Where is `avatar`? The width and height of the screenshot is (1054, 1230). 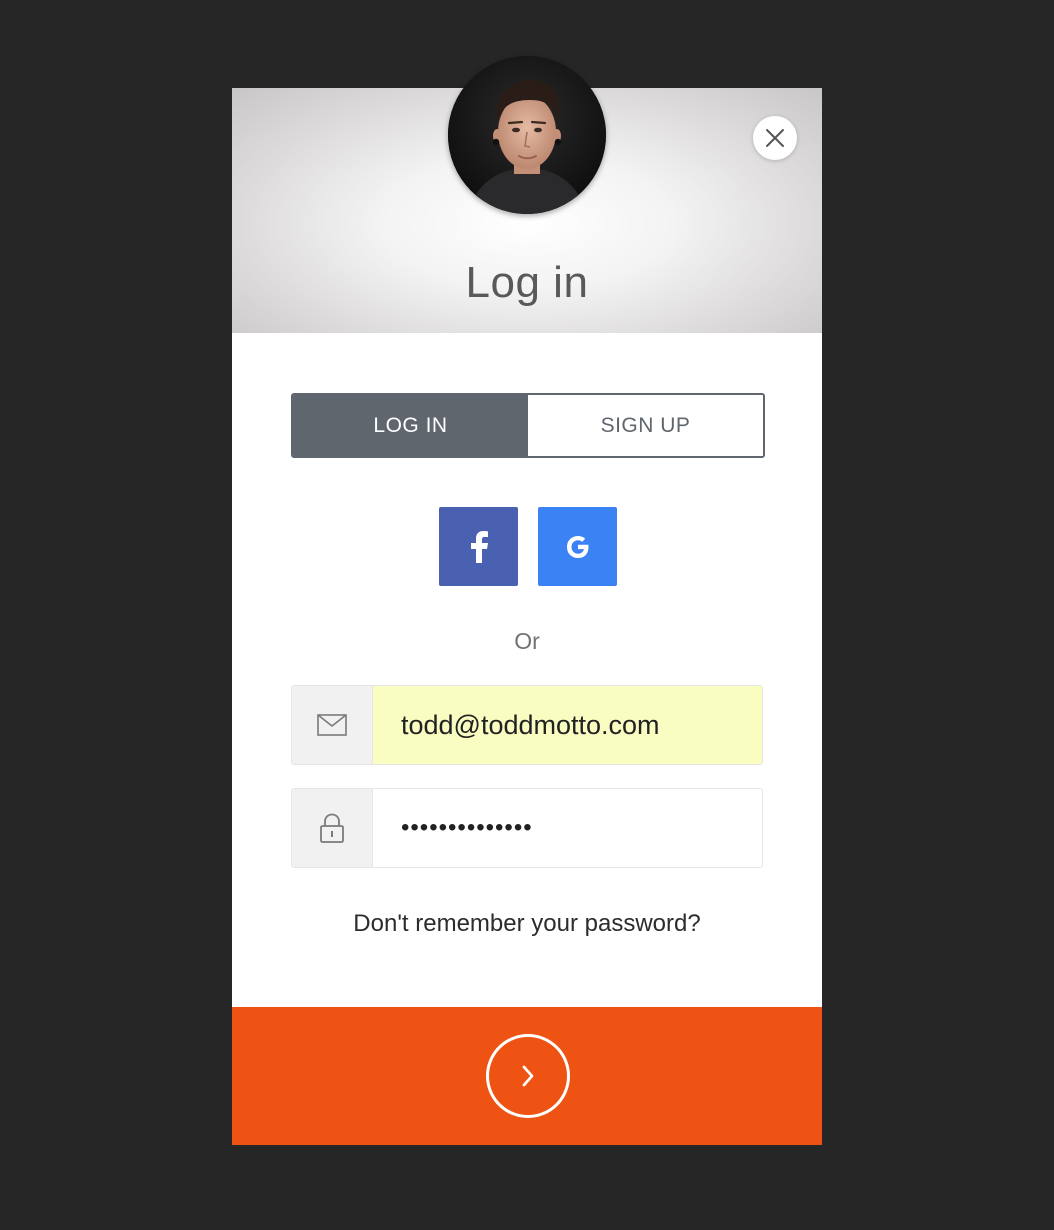
avatar is located at coordinates (527, 135).